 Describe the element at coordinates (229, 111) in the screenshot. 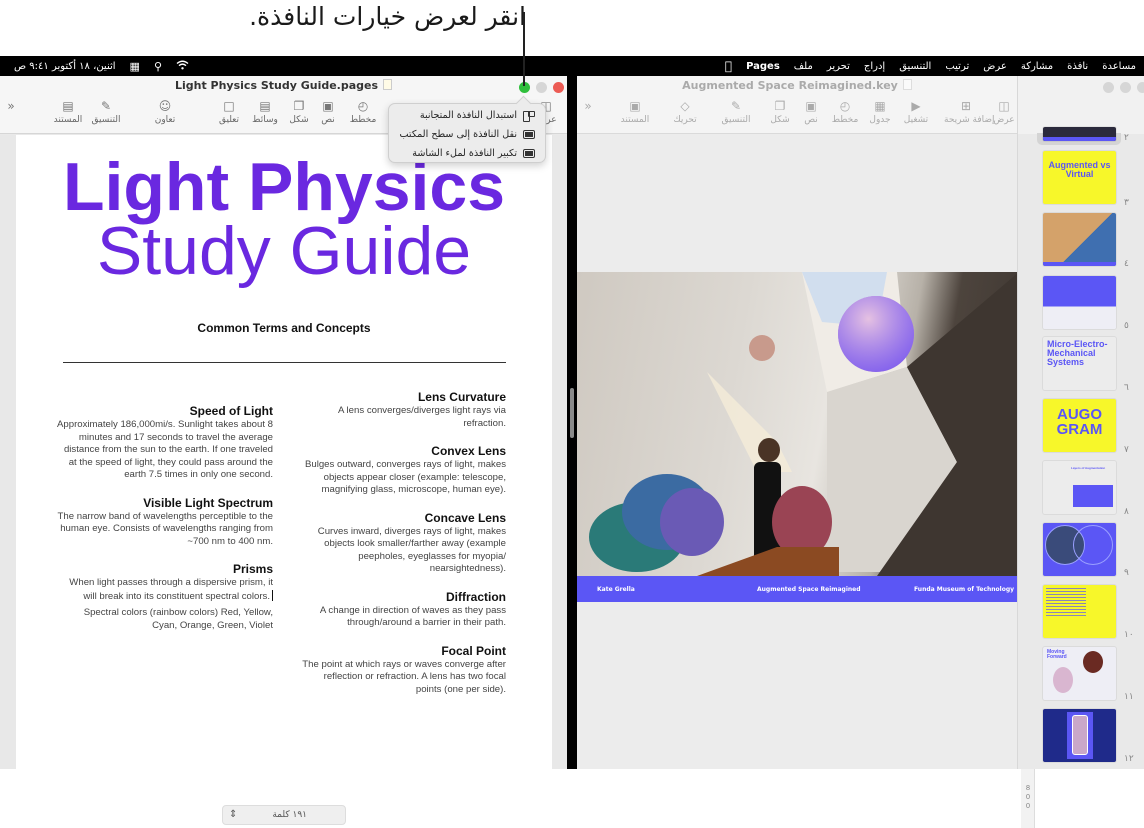

I see `toolbar-comment-button: □ تعليق` at that location.